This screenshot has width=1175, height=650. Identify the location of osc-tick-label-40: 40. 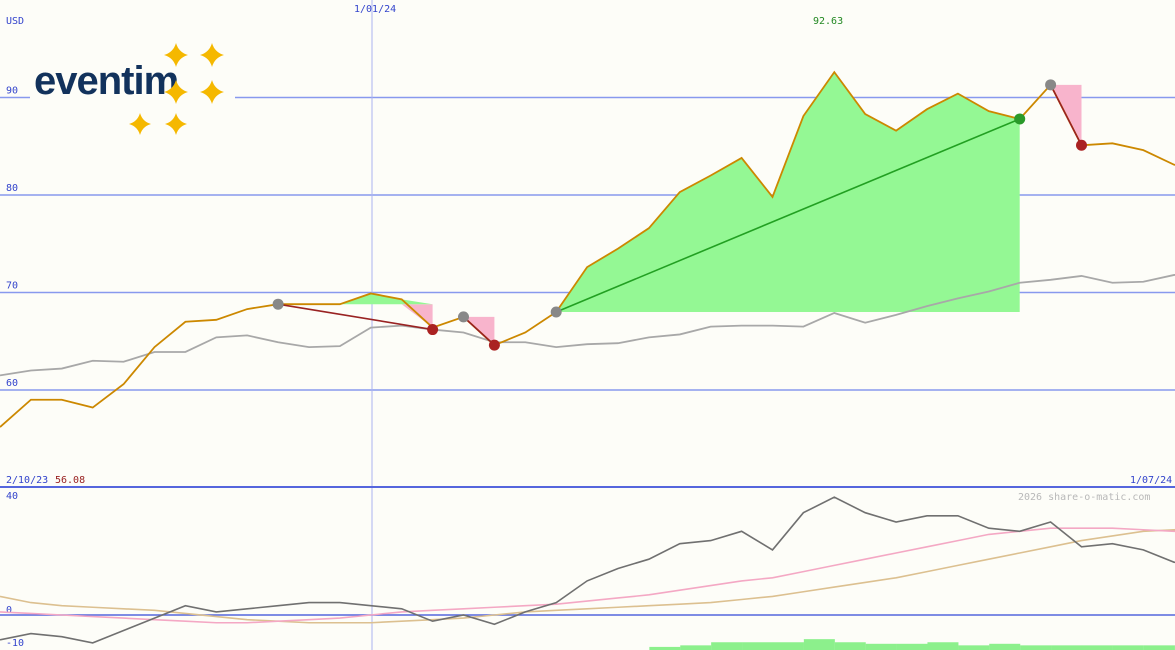
(12, 496).